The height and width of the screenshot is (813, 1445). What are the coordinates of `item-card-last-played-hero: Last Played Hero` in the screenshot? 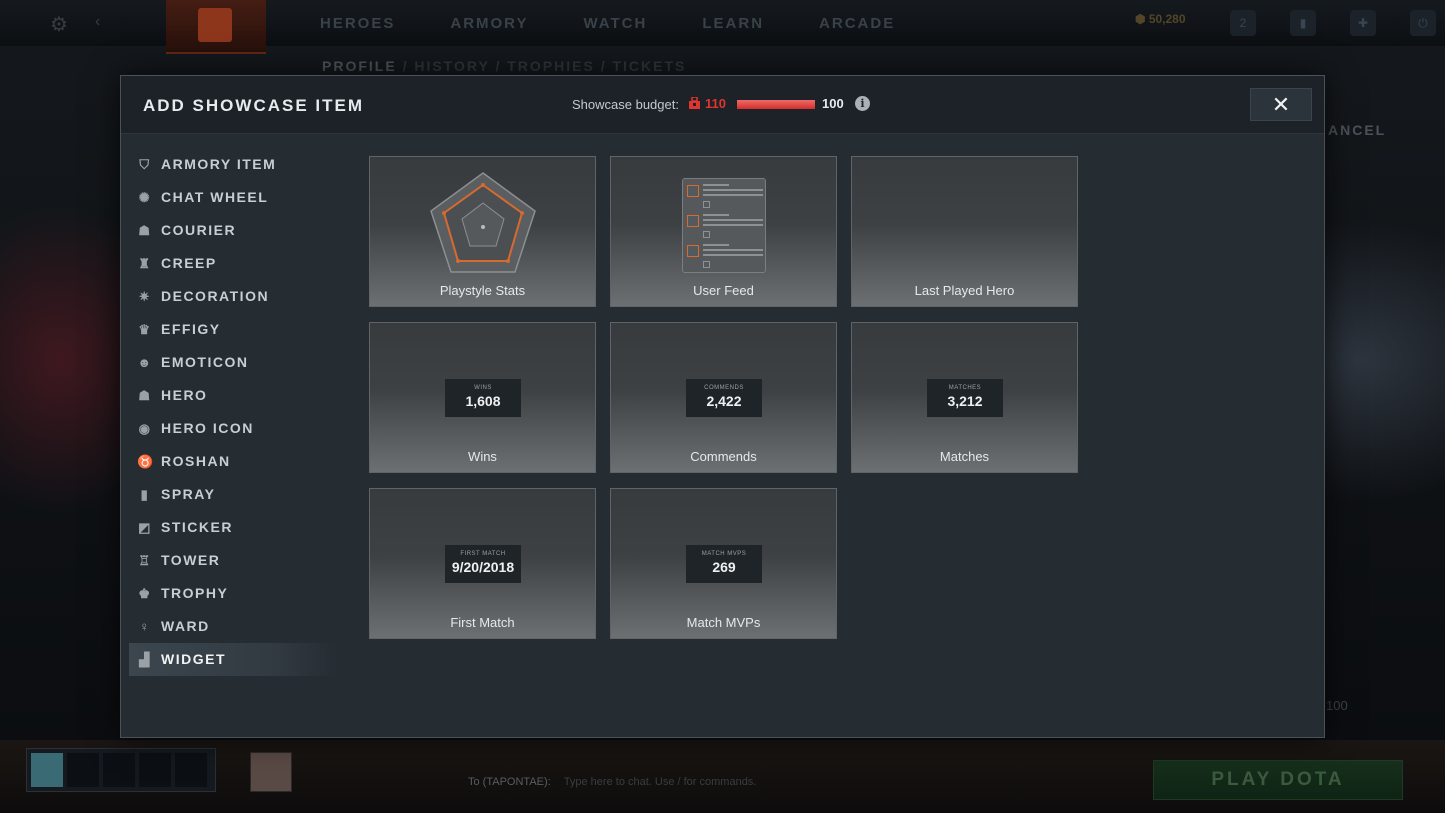 It's located at (964, 231).